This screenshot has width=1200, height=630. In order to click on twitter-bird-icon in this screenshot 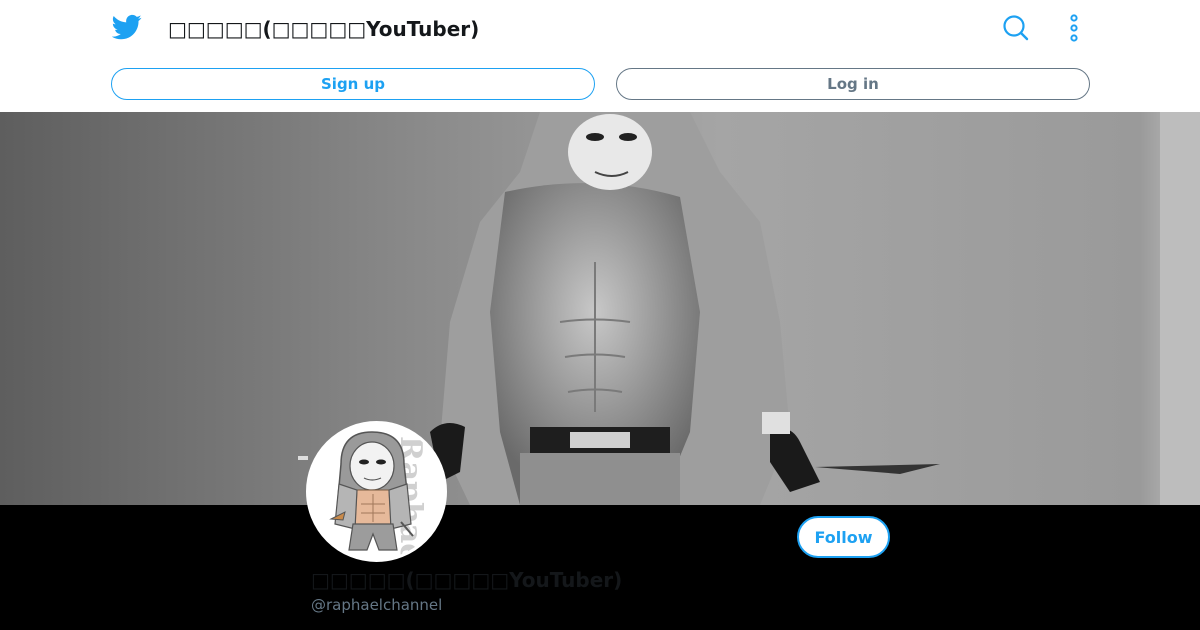, I will do `click(127, 27)`.